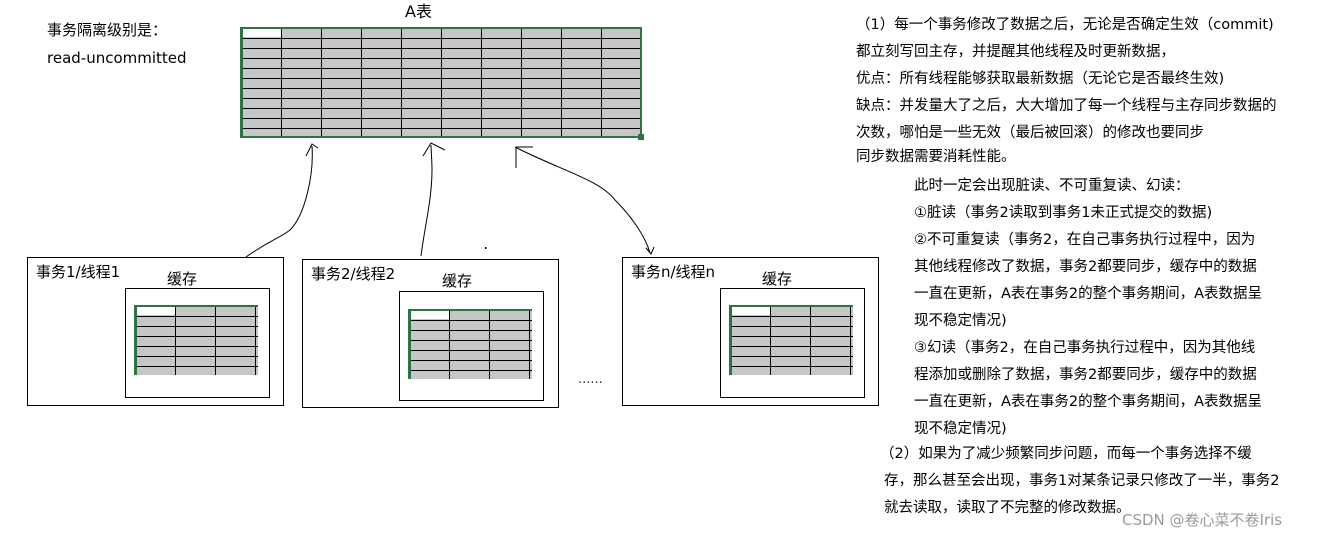 This screenshot has width=1336, height=539. What do you see at coordinates (1040, 79) in the screenshot?
I see `note-line: 优点：所有线程能够获取最新数据（无论它是否最终生效)` at bounding box center [1040, 79].